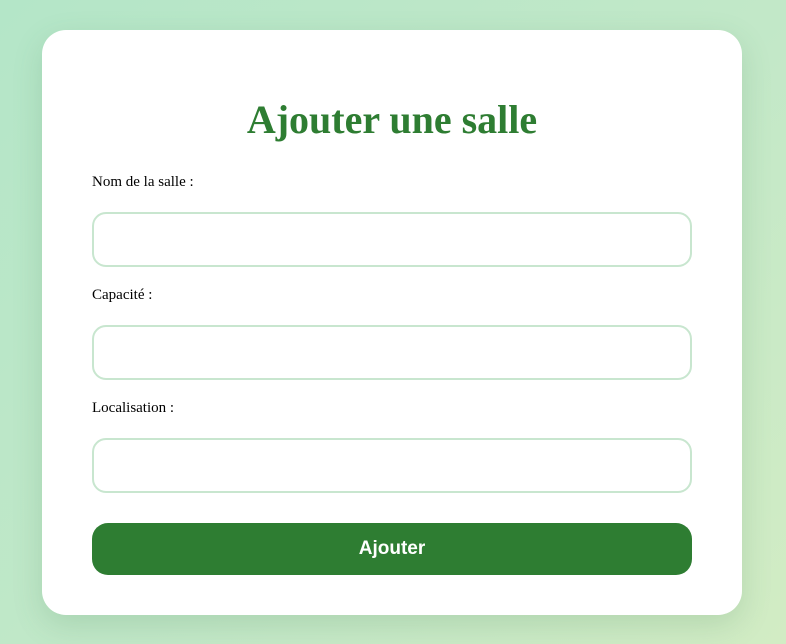  What do you see at coordinates (392, 465) in the screenshot?
I see `location-input` at bounding box center [392, 465].